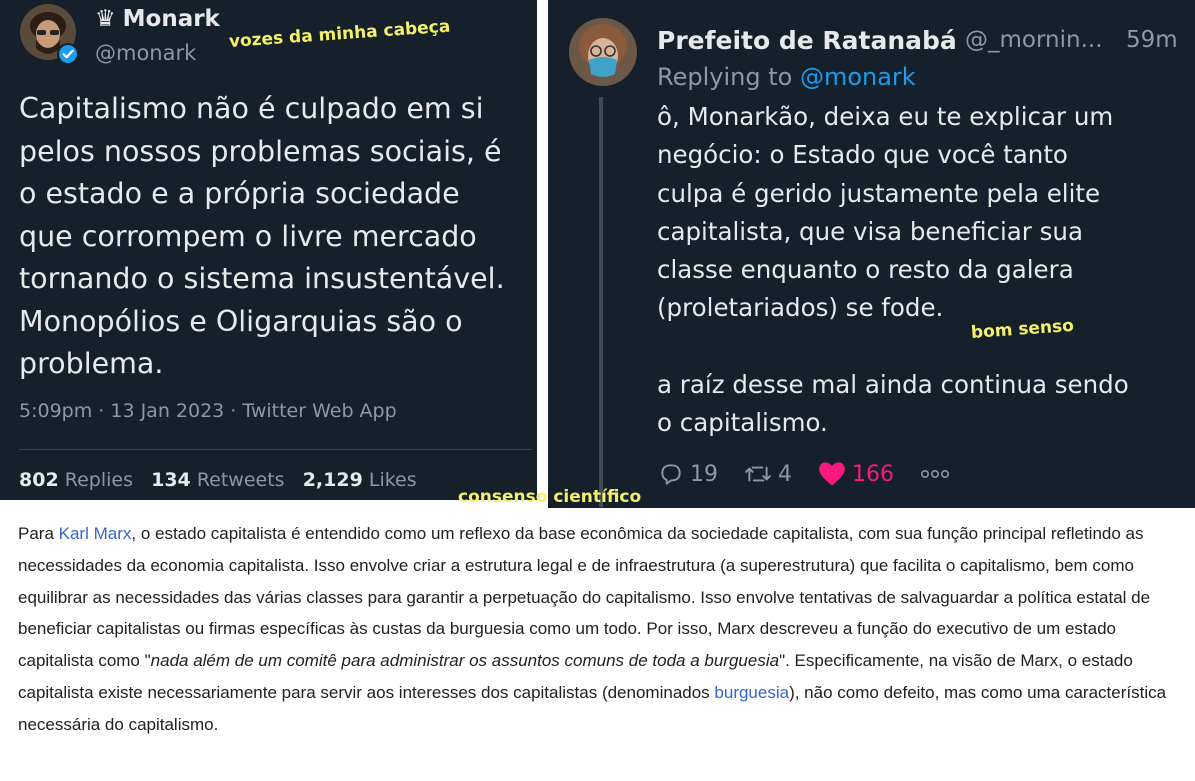 This screenshot has width=1195, height=781. I want to click on burguesia-link: burguesia, so click(751, 692).